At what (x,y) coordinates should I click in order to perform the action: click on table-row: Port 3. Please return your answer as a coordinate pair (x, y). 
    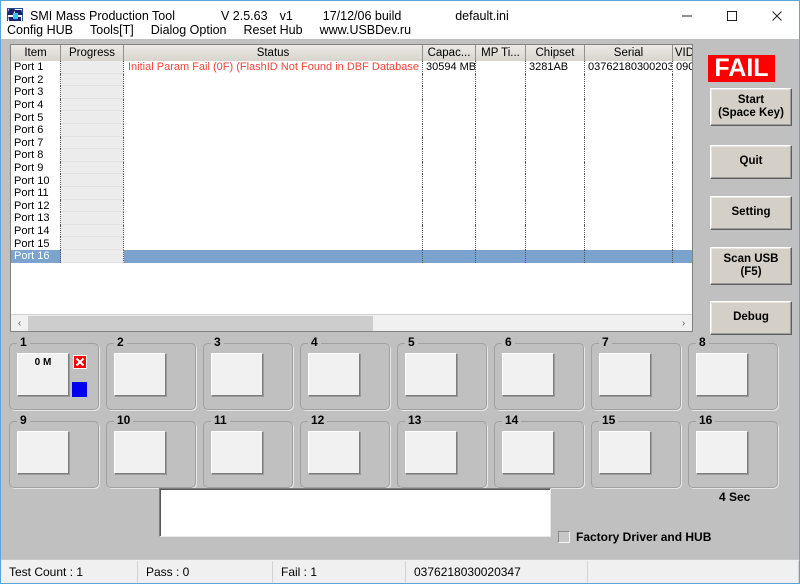
    Looking at the image, I should click on (351, 92).